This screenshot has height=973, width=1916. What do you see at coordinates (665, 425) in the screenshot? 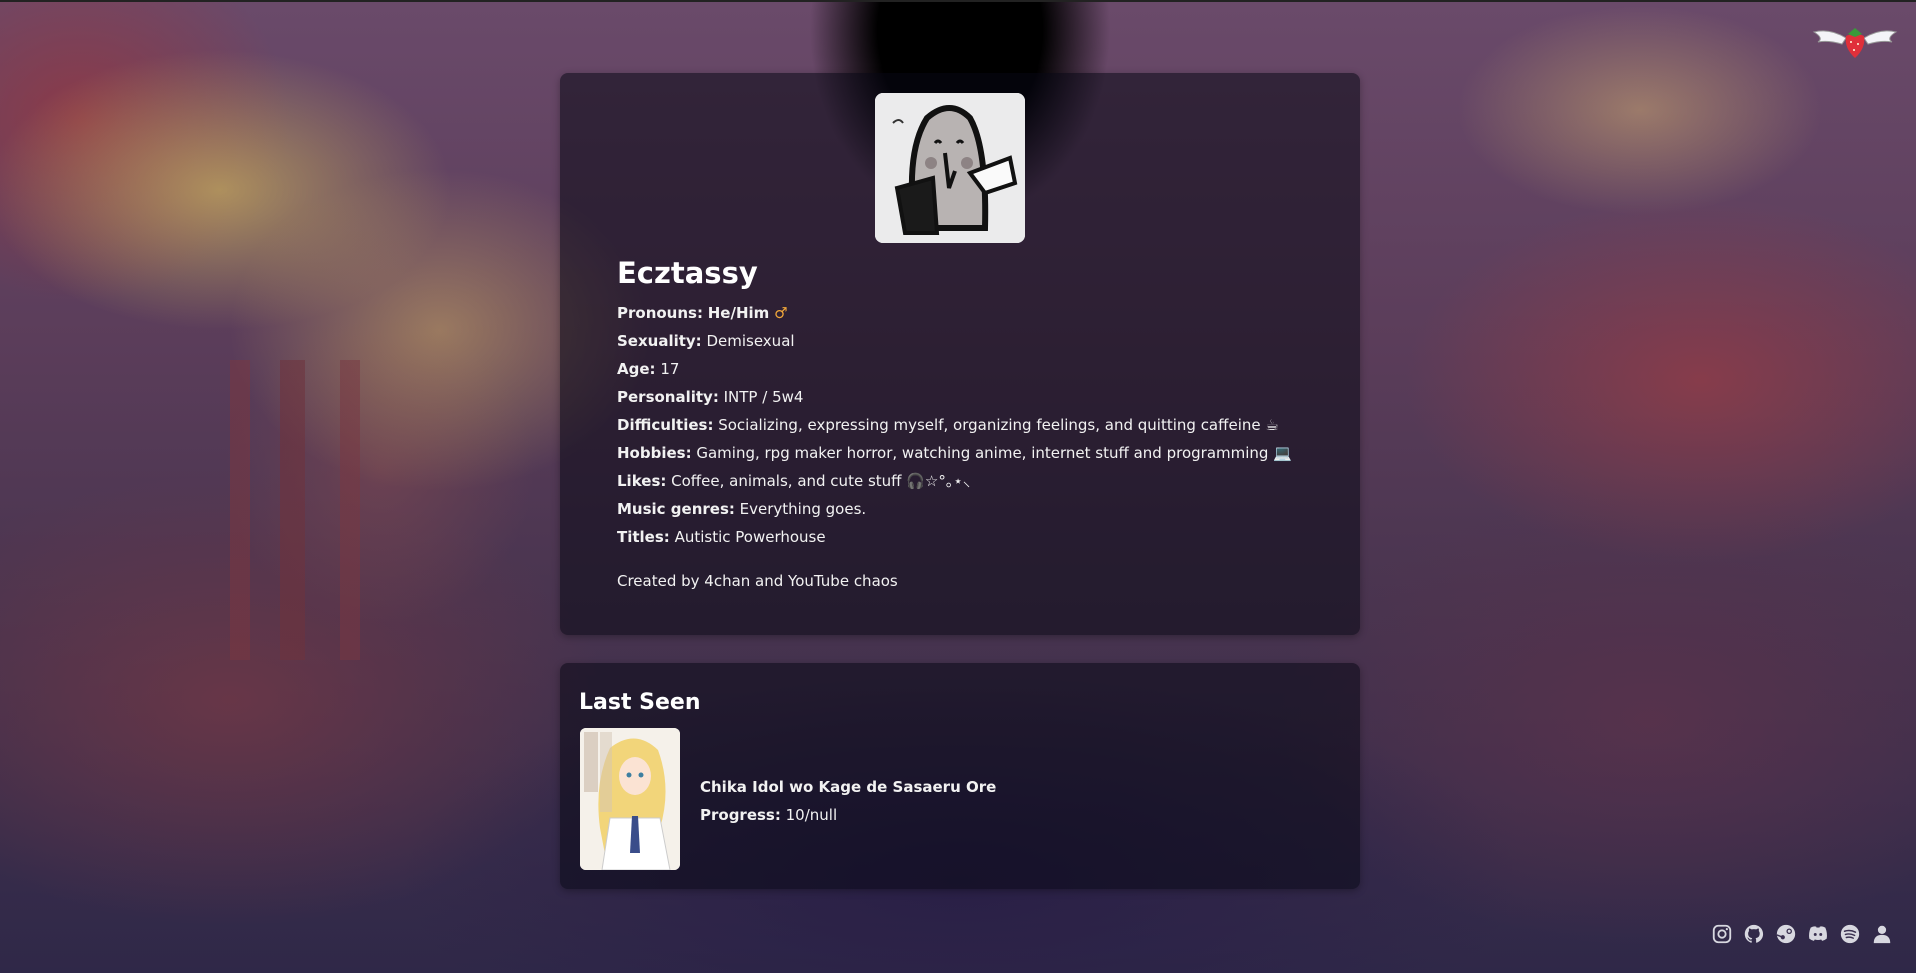
I see `field-label: Difficulties:` at bounding box center [665, 425].